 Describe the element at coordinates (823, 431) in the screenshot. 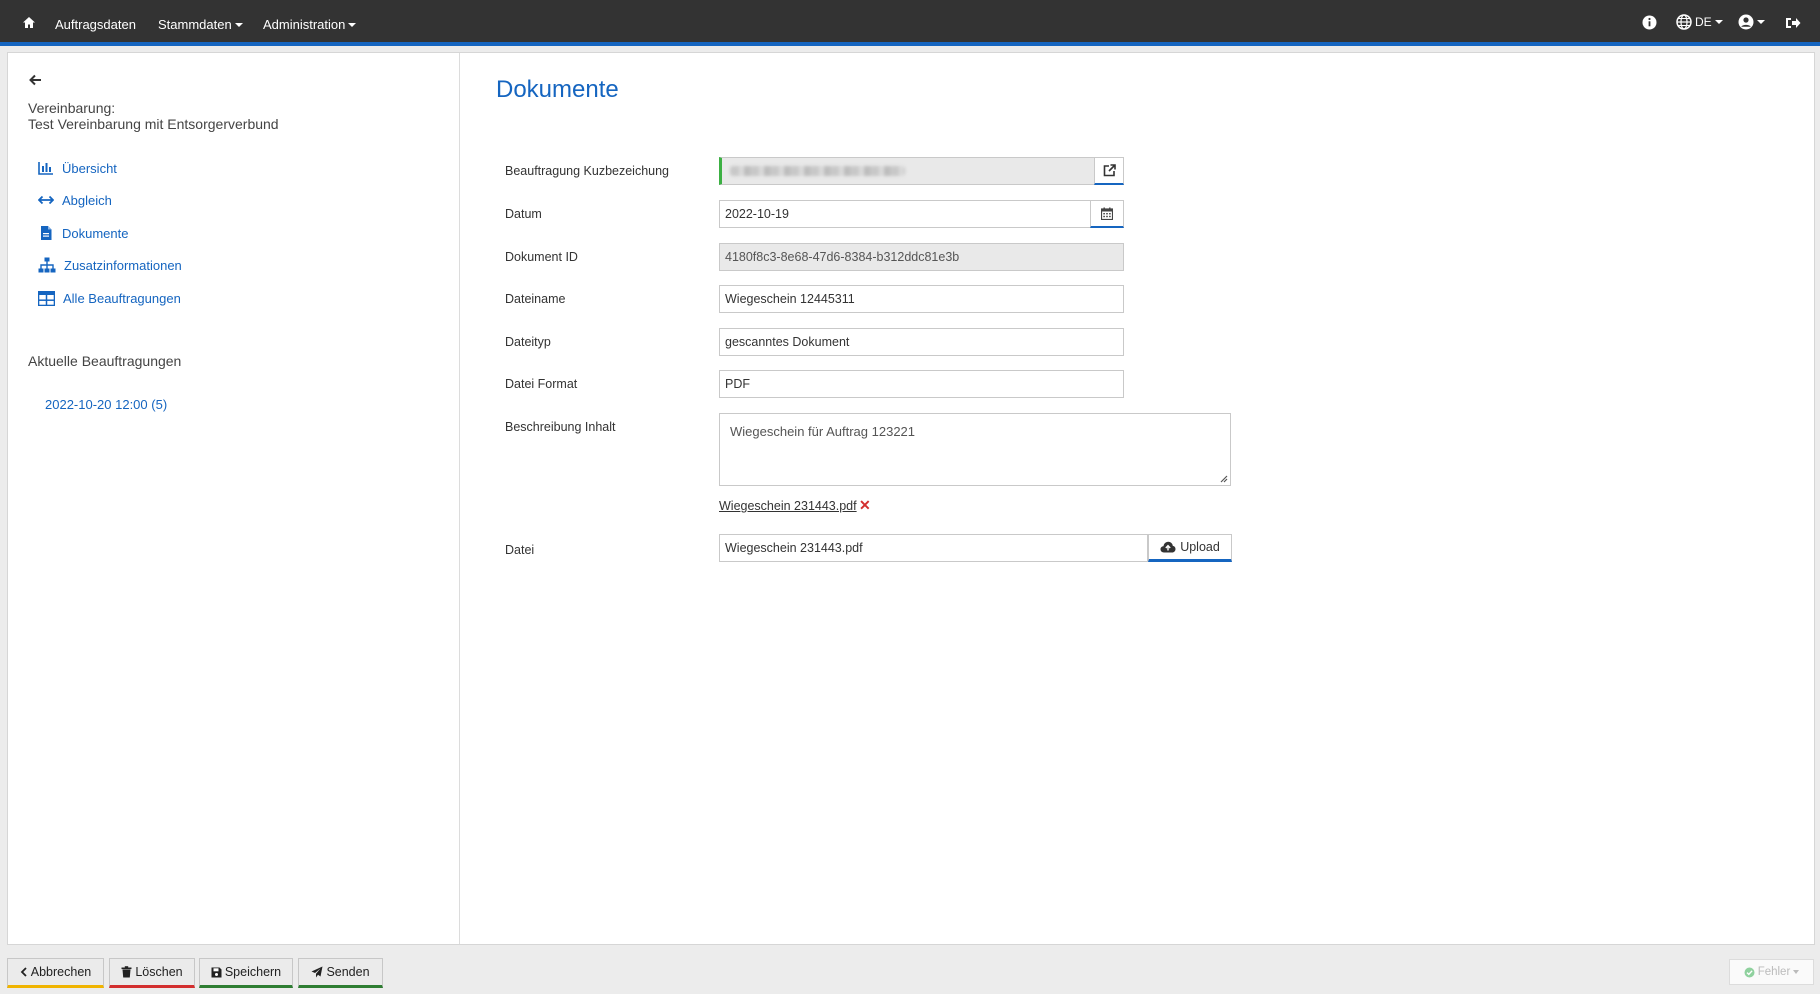

I see `beschreibung-text: Wiegeschein für Auftrag 123221` at that location.